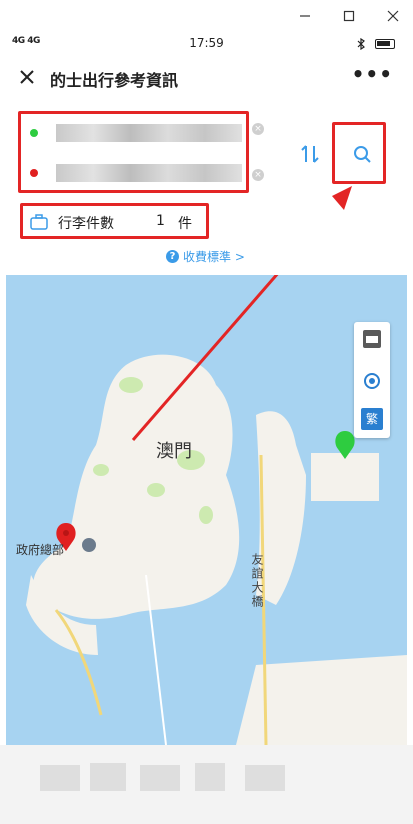 The image size is (413, 824). I want to click on map-label-macau: 澳門, so click(174, 451).